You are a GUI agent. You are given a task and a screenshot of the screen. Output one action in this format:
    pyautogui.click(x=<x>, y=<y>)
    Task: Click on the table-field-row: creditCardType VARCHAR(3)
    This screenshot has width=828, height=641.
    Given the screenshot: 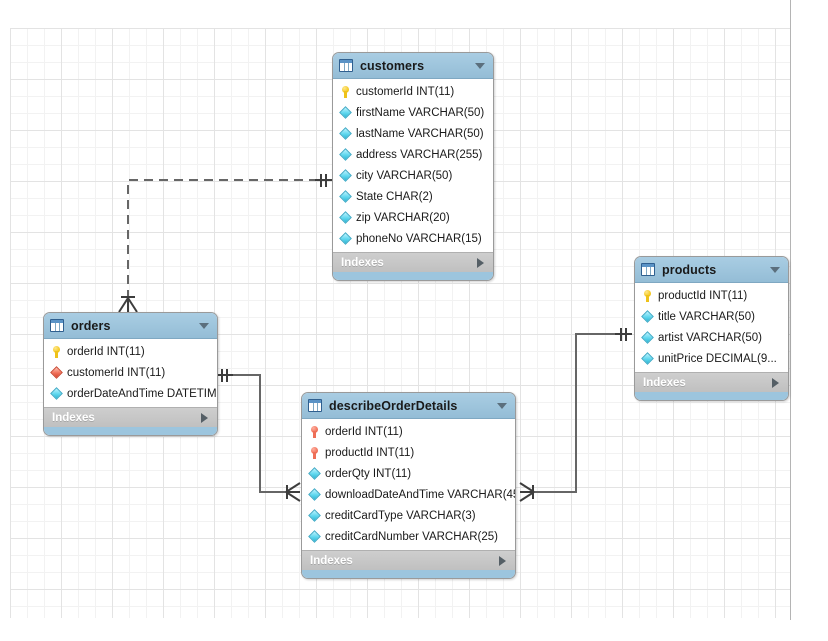 What is the action you would take?
    pyautogui.click(x=408, y=515)
    